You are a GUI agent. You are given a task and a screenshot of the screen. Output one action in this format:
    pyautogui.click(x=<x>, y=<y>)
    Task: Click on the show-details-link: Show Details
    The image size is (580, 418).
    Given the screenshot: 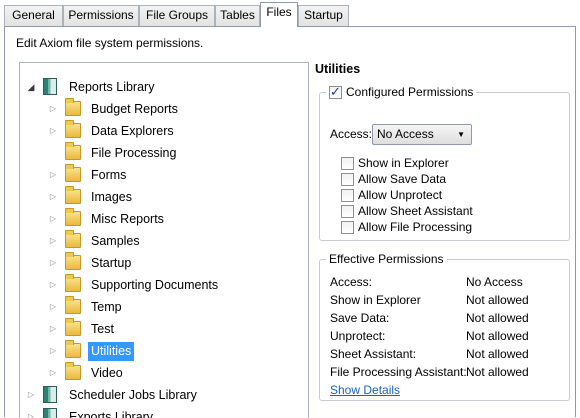 What is the action you would take?
    pyautogui.click(x=365, y=390)
    